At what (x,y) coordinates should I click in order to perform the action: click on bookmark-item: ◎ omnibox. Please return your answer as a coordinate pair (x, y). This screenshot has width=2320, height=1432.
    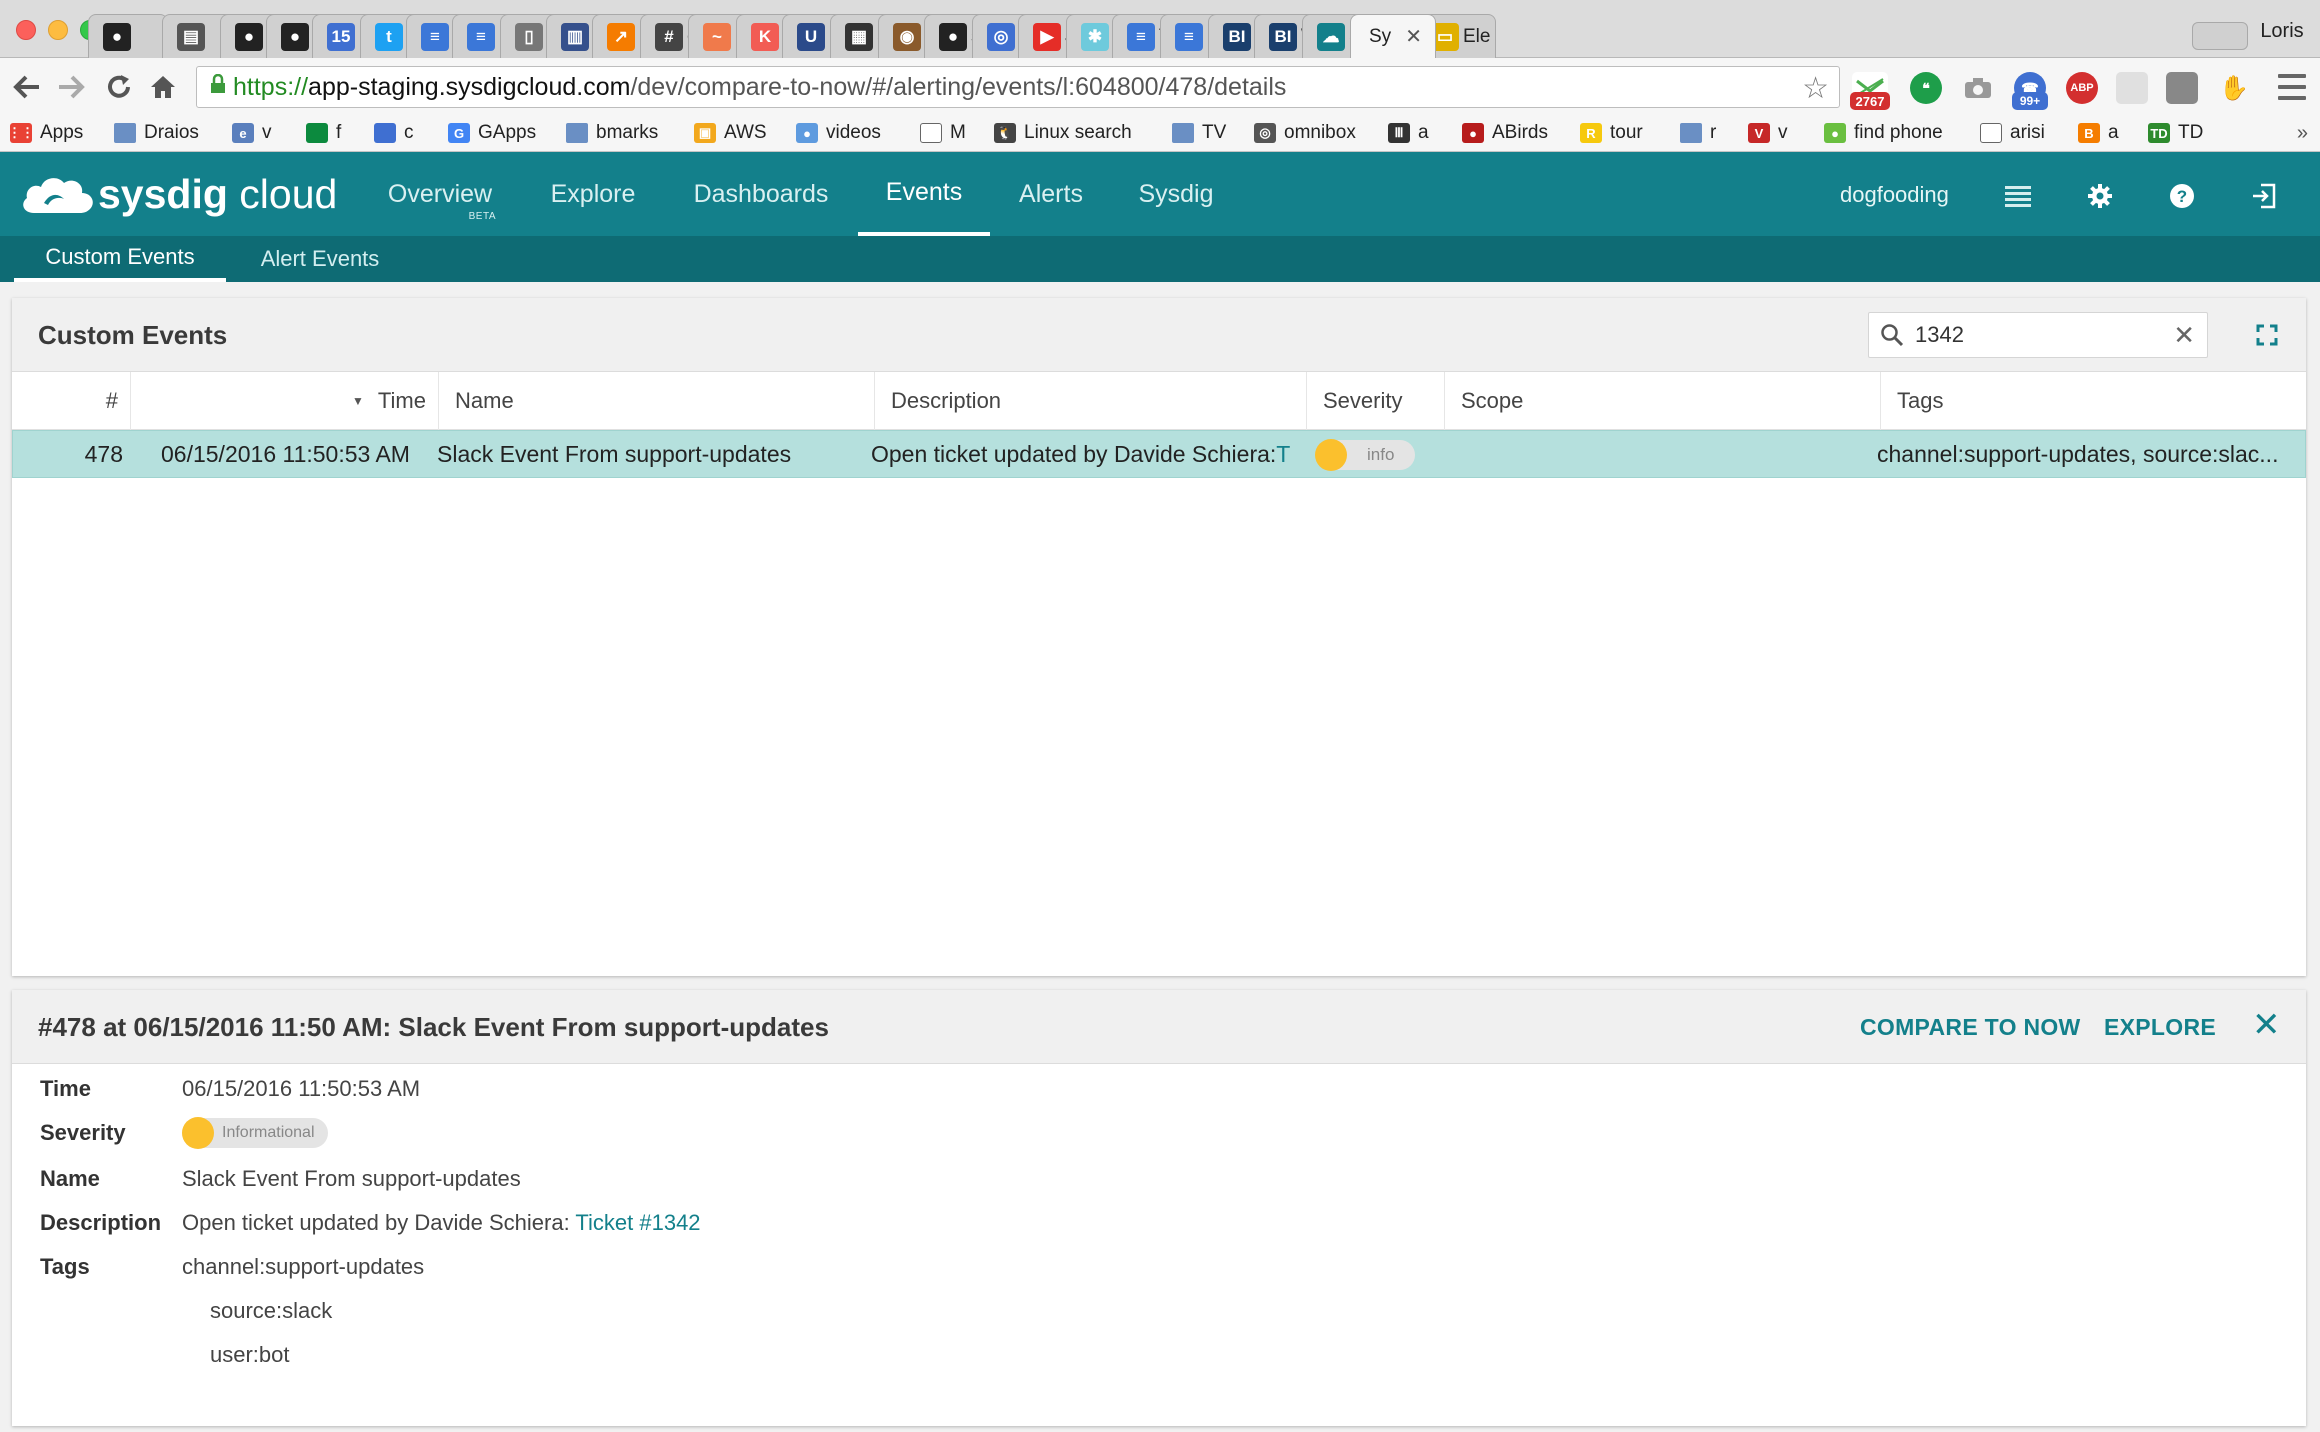
    Looking at the image, I should click on (1305, 133).